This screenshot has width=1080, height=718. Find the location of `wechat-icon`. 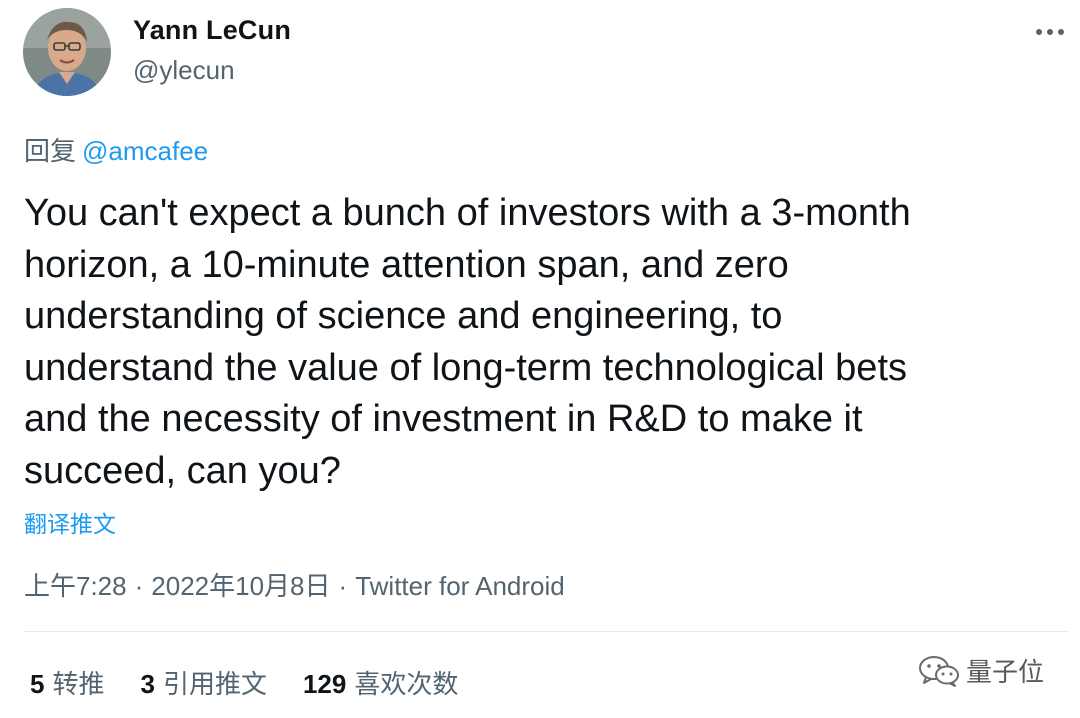

wechat-icon is located at coordinates (939, 671).